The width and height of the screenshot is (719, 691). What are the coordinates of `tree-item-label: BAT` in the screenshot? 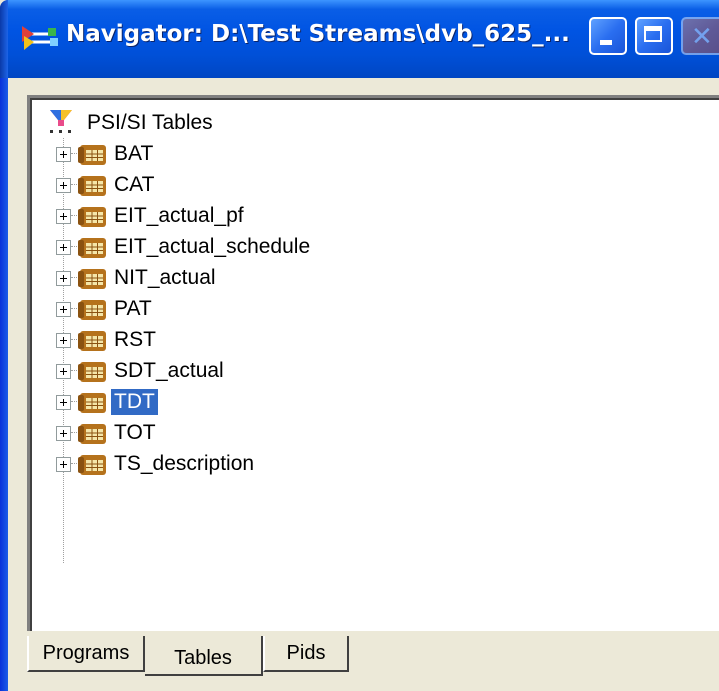 It's located at (134, 153).